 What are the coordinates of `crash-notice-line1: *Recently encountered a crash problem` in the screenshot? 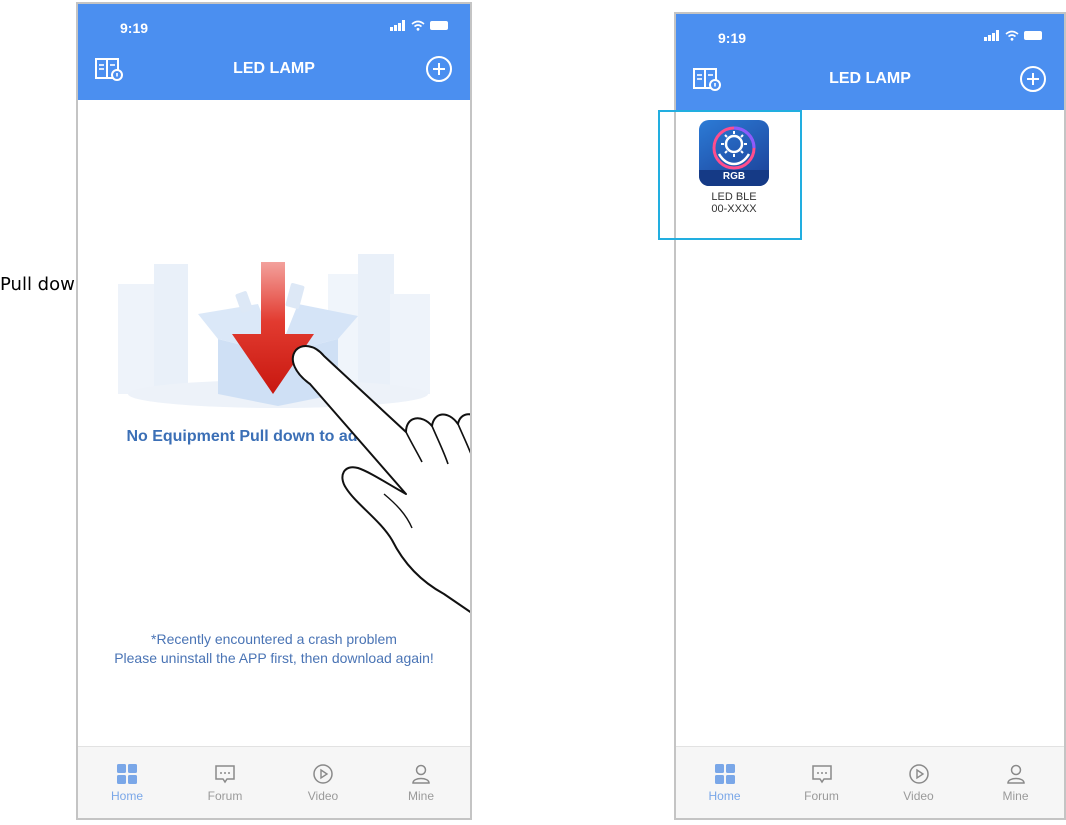 It's located at (274, 639).